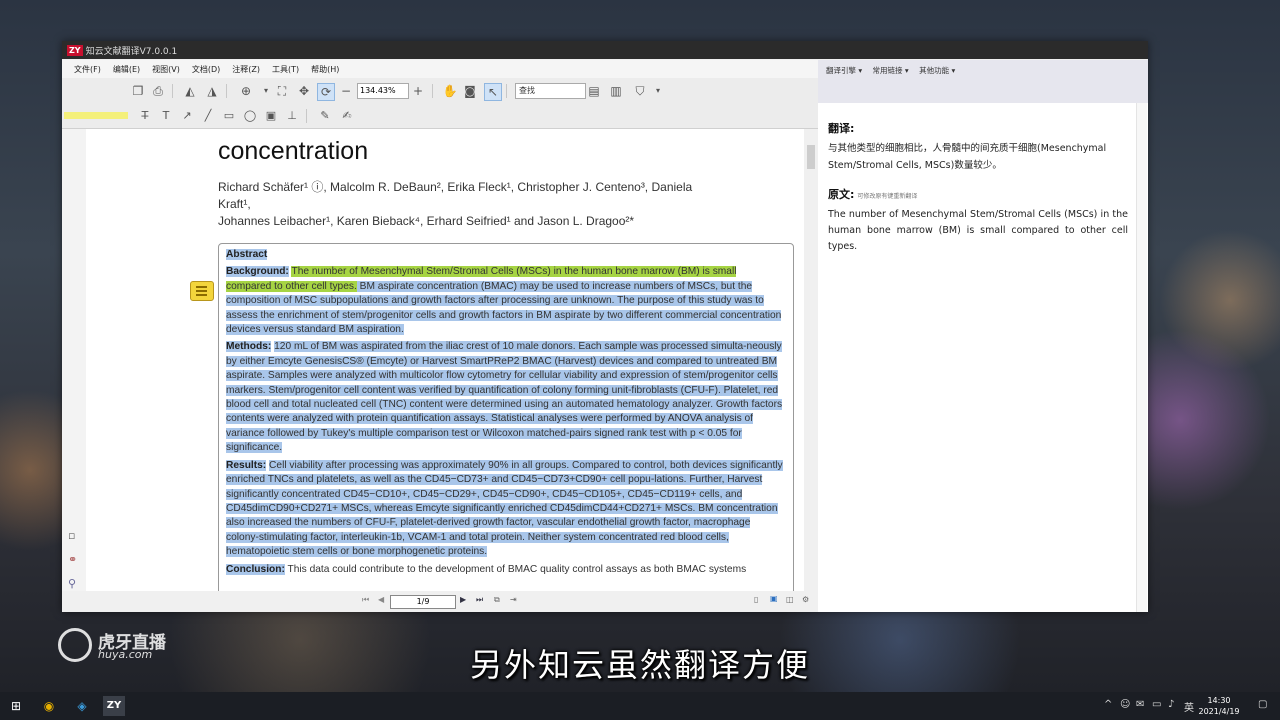 This screenshot has width=1280, height=720. Describe the element at coordinates (1140, 704) in the screenshot. I see `wechat-icon: ✉` at that location.